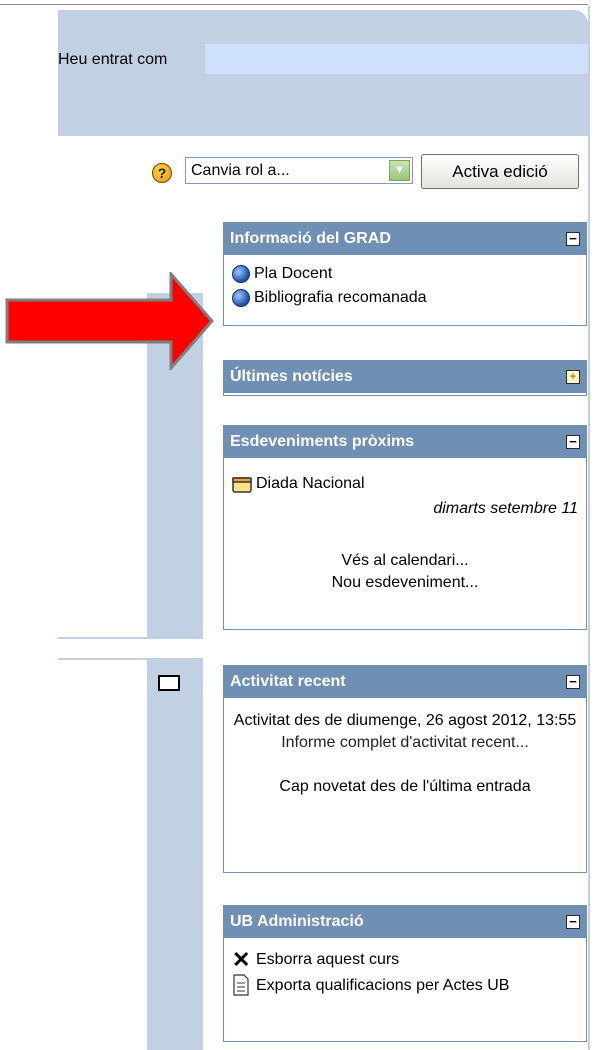 This screenshot has width=600, height=1050. Describe the element at coordinates (405, 239) in the screenshot. I see `block-header: Informació del GRAD −` at that location.